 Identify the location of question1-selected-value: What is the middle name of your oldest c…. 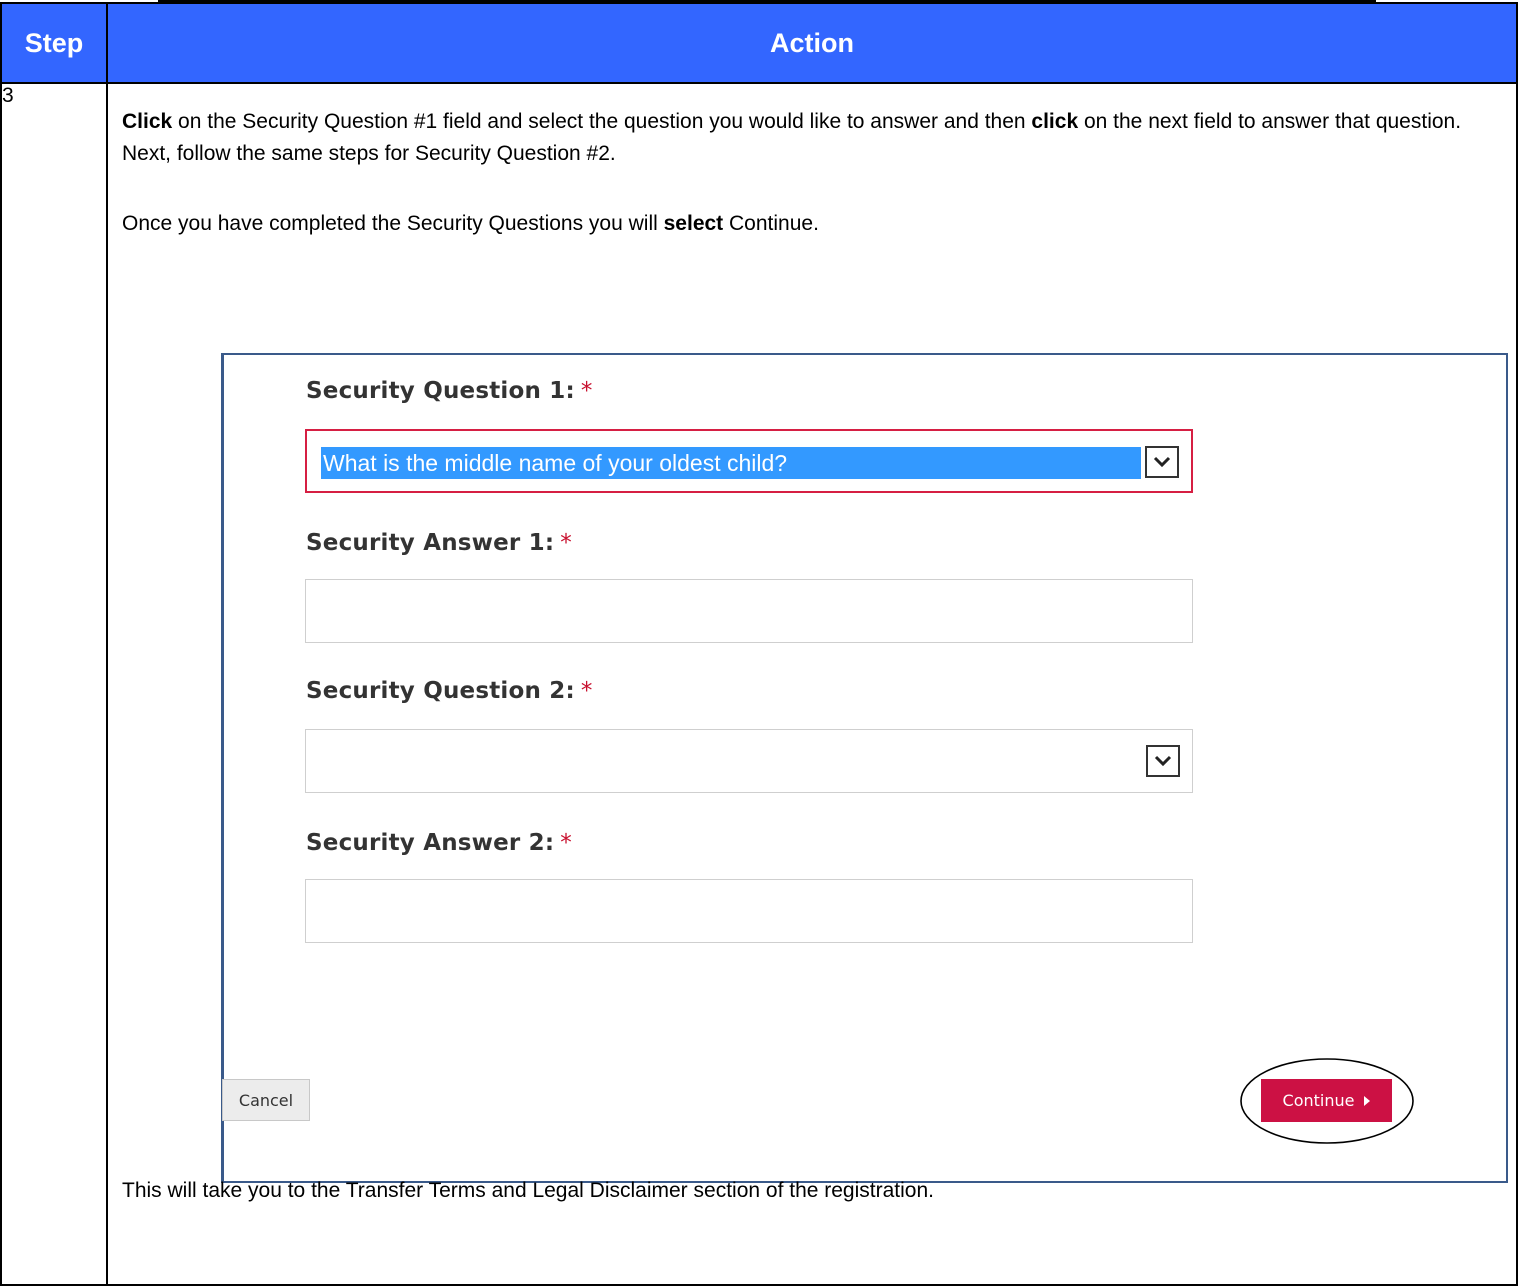
(731, 463).